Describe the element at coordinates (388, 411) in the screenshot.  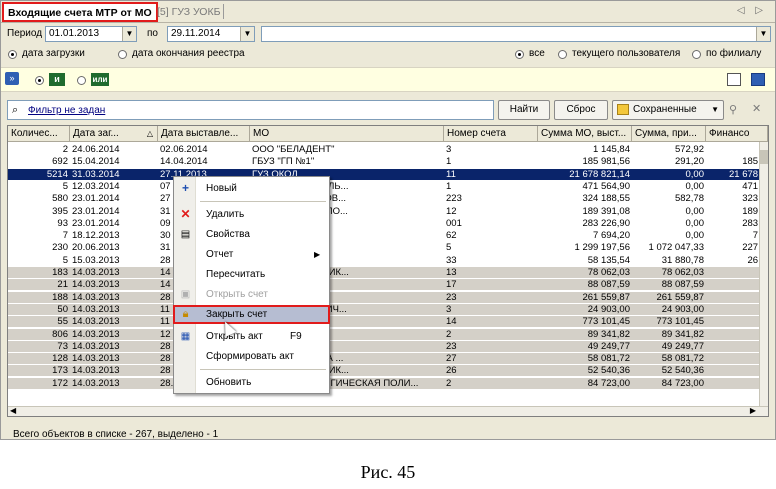
I see `horizontal-scrollbar: ◀ ▶` at that location.